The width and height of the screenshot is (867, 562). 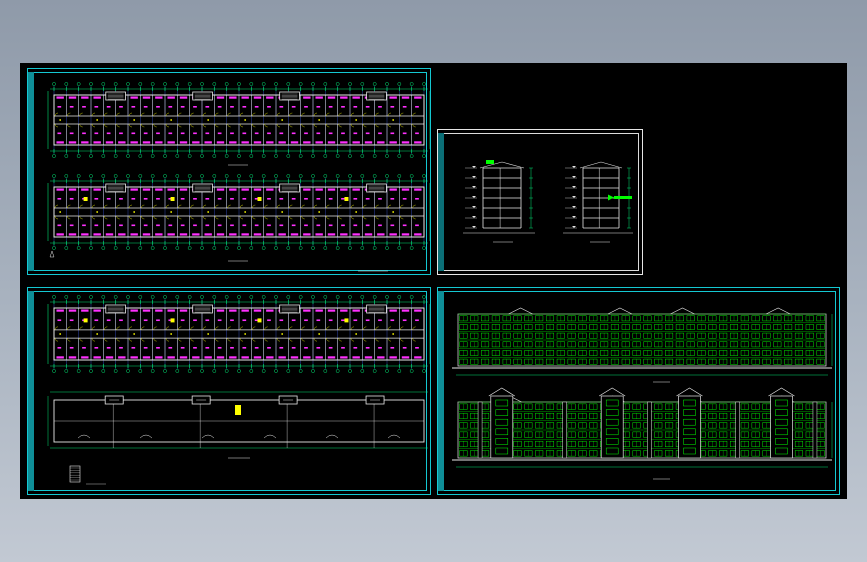 I want to click on pilaster, so click(x=737, y=430).